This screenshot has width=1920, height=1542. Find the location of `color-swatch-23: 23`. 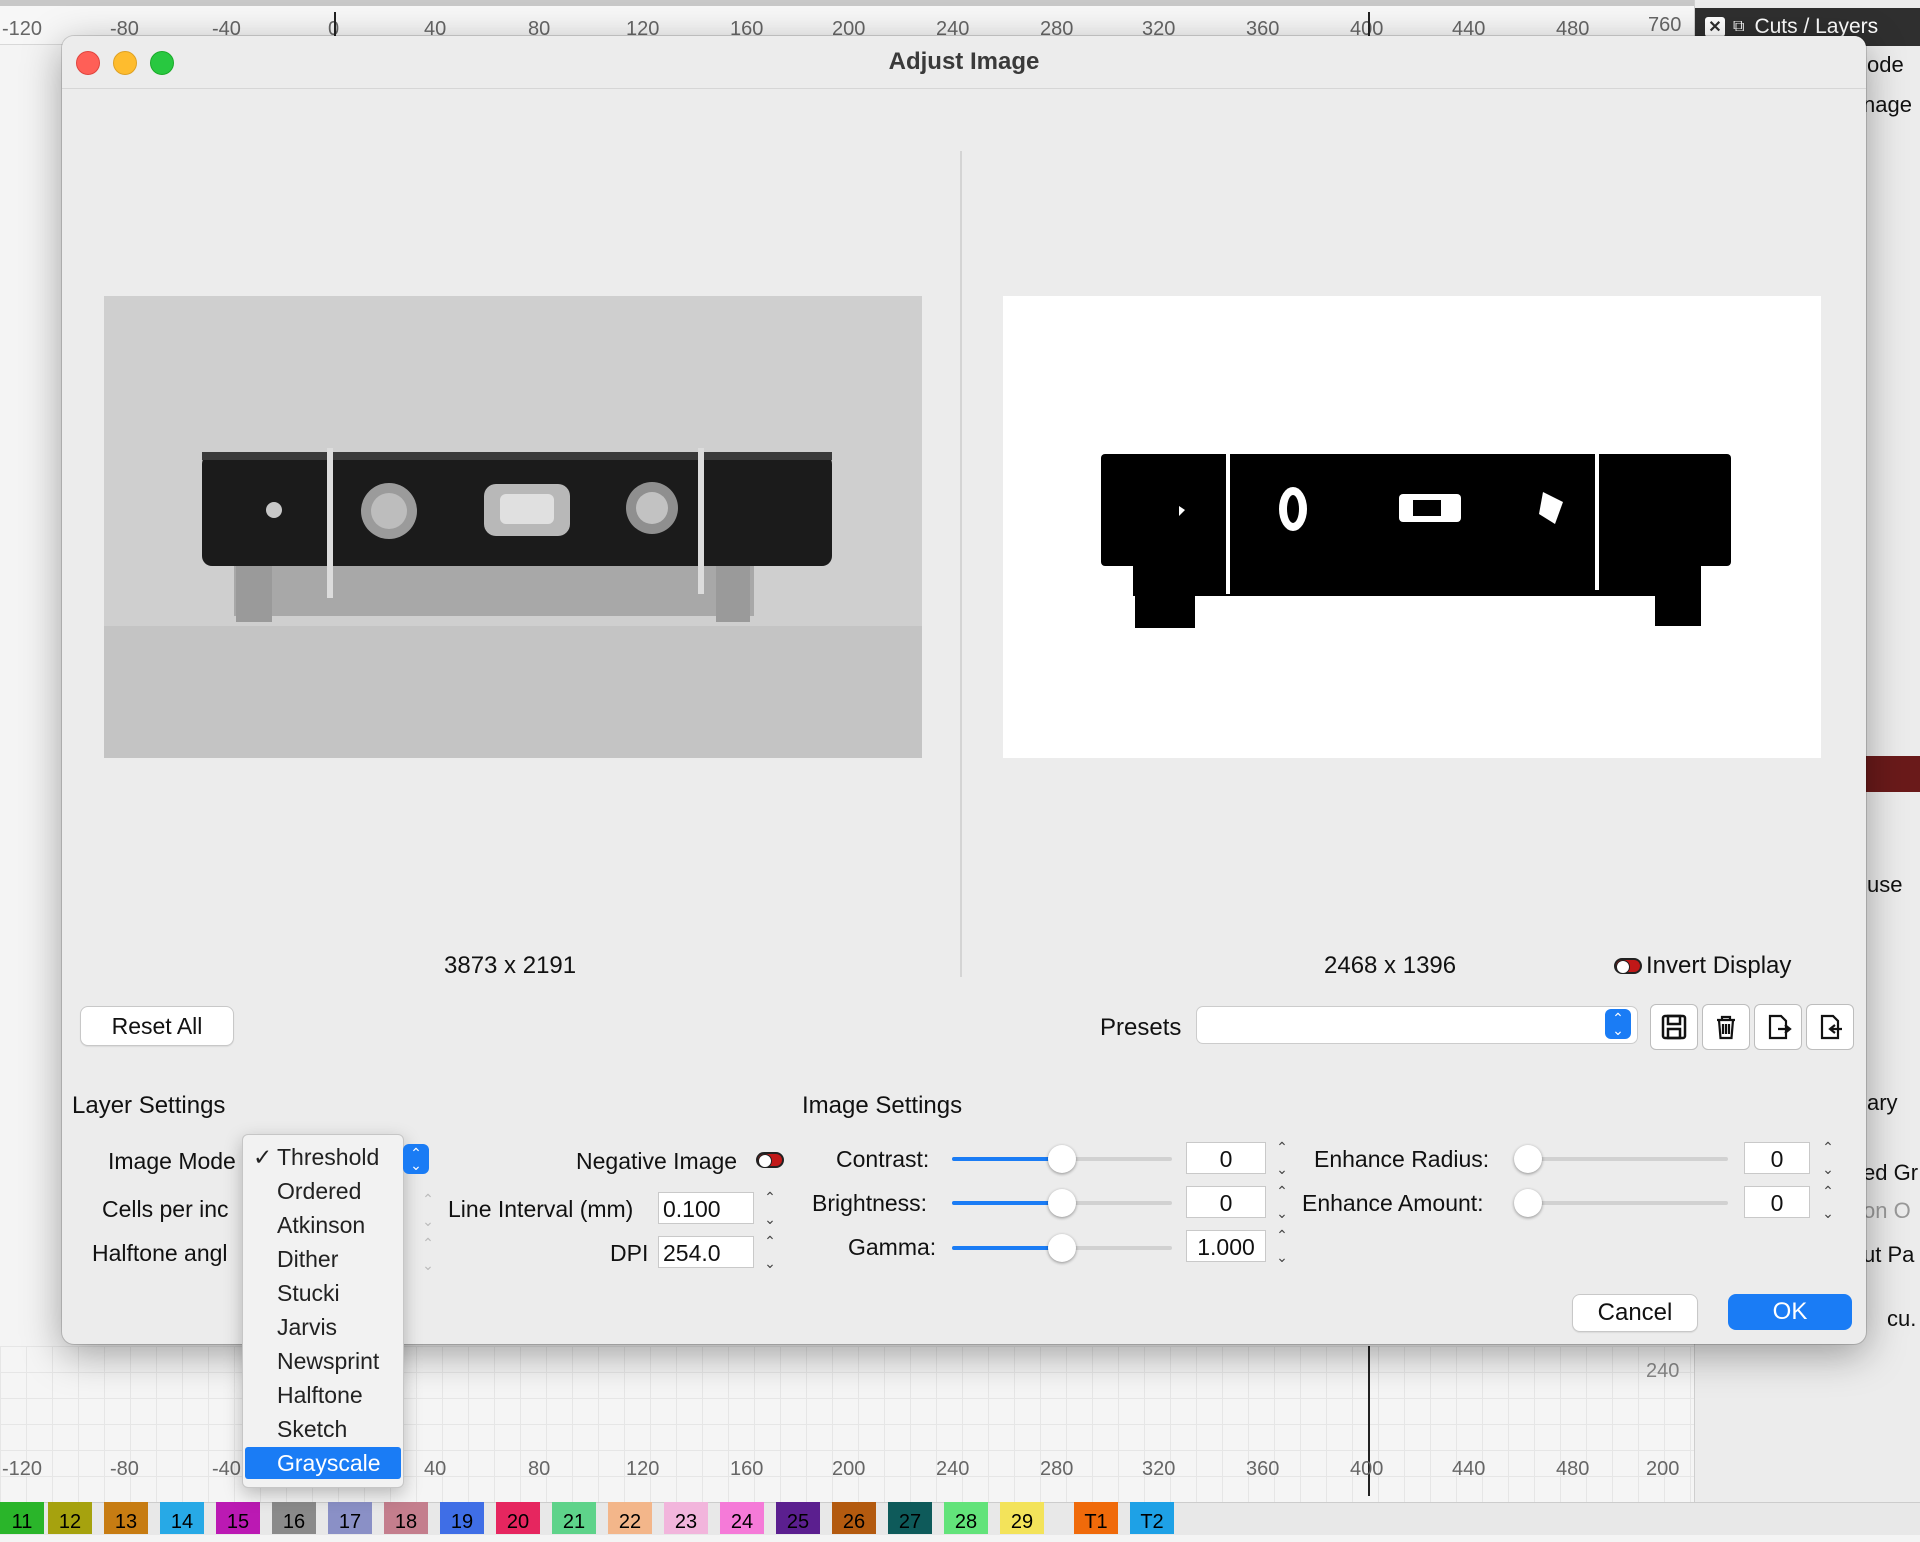

color-swatch-23: 23 is located at coordinates (686, 1518).